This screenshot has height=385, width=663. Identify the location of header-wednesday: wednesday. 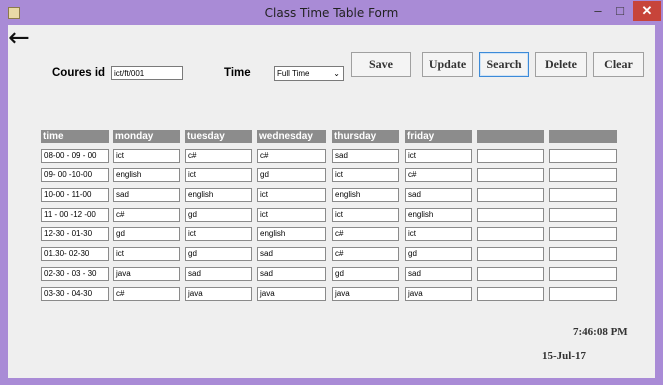
(291, 136).